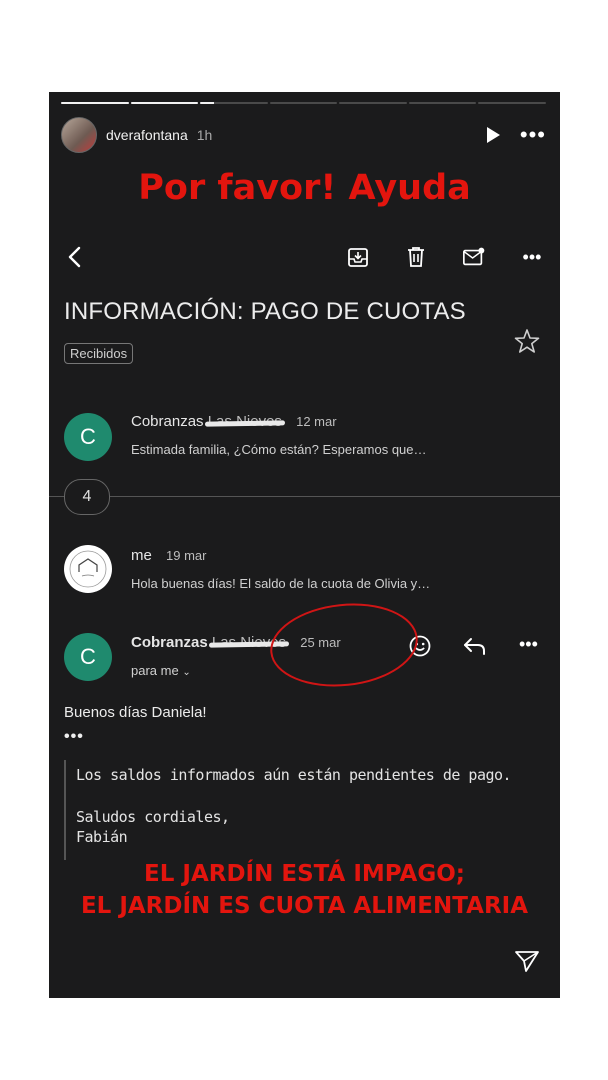 The width and height of the screenshot is (608, 1080). Describe the element at coordinates (527, 963) in the screenshot. I see `send-icon` at that location.